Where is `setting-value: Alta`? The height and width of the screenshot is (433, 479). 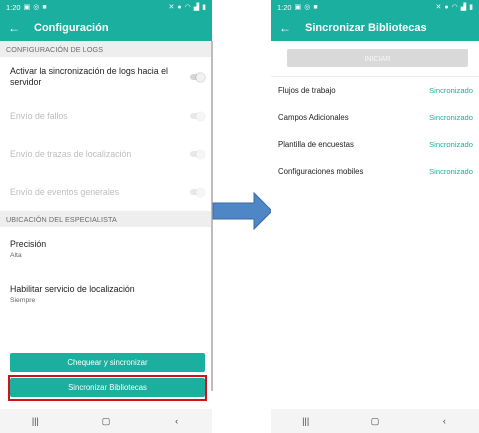
setting-value: Alta is located at coordinates (16, 255).